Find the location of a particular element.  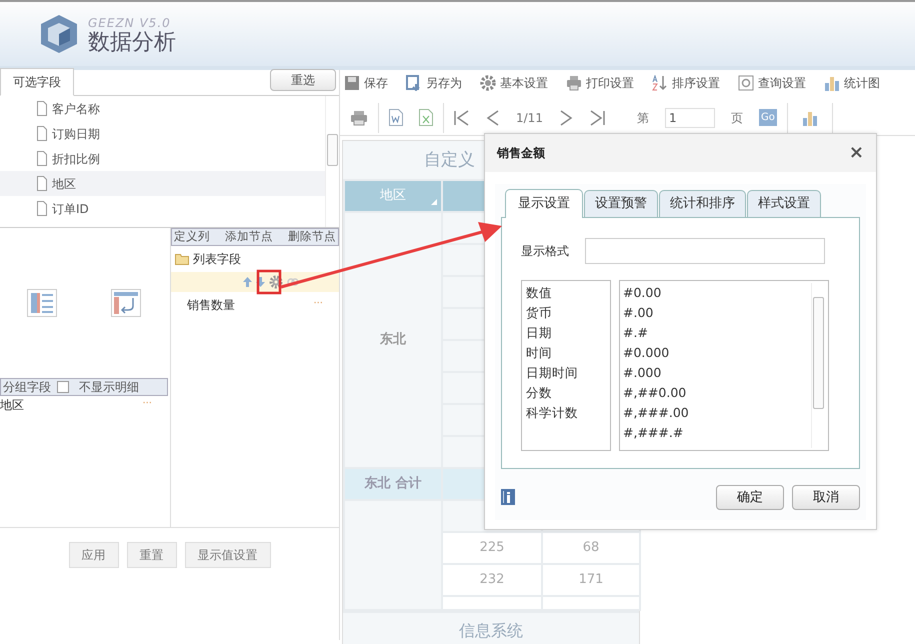

previous-page-icon is located at coordinates (493, 118).